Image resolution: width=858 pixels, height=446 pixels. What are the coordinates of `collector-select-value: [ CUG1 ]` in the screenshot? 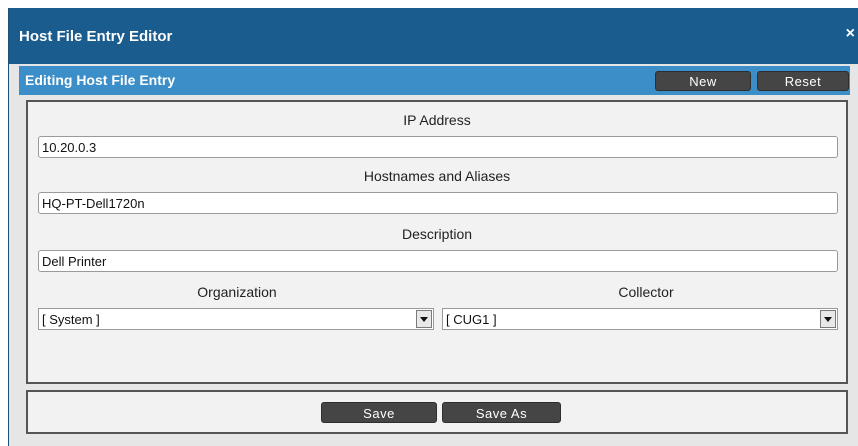 It's located at (471, 319).